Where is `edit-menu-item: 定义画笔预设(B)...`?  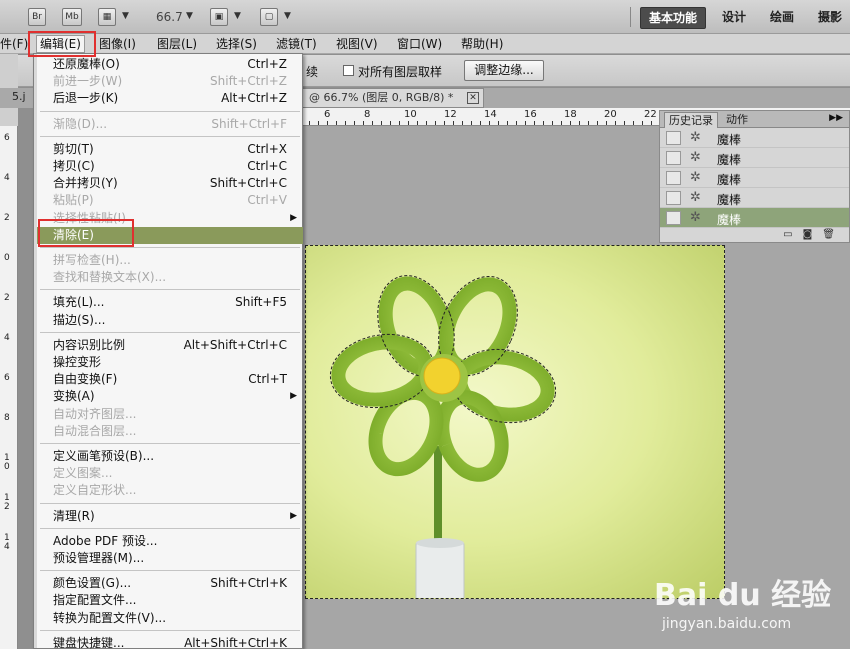
edit-menu-item: 定义画笔预设(B)... is located at coordinates (170, 456).